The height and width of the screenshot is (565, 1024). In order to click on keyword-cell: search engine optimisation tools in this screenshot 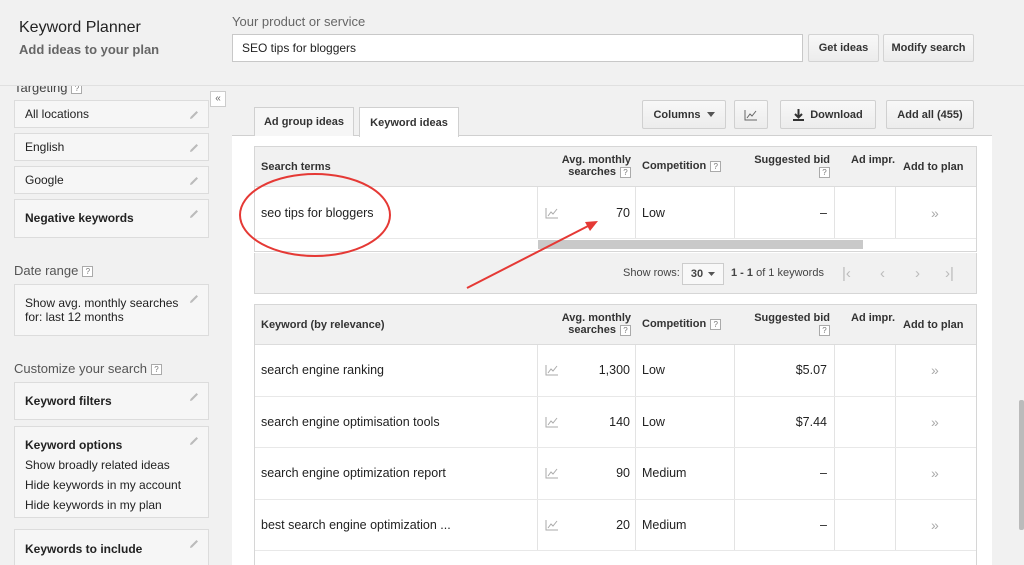, I will do `click(350, 421)`.